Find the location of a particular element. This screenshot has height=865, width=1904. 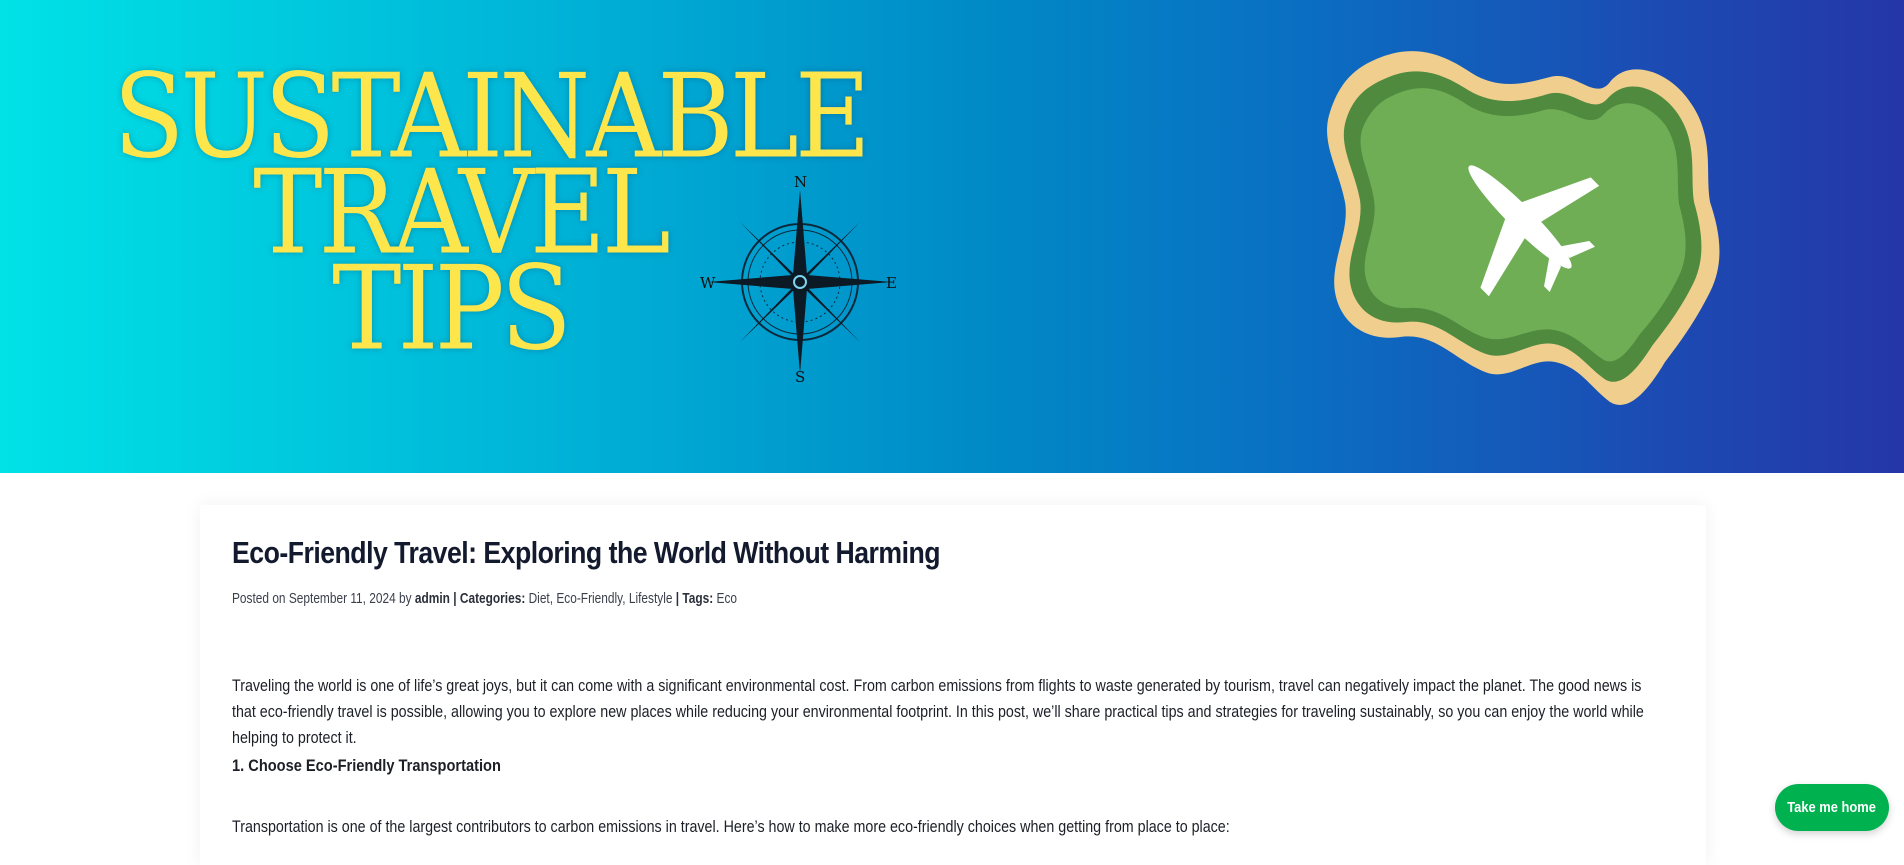

compass-south-label: S is located at coordinates (800, 377).